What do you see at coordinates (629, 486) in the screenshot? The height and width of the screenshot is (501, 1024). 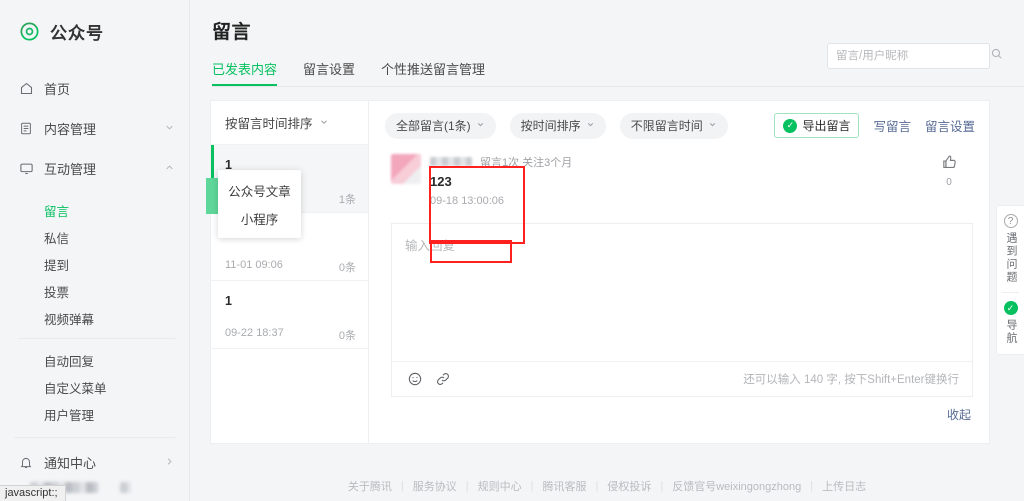 I see `footer-link-infringement-complaint: 侵权投诉` at bounding box center [629, 486].